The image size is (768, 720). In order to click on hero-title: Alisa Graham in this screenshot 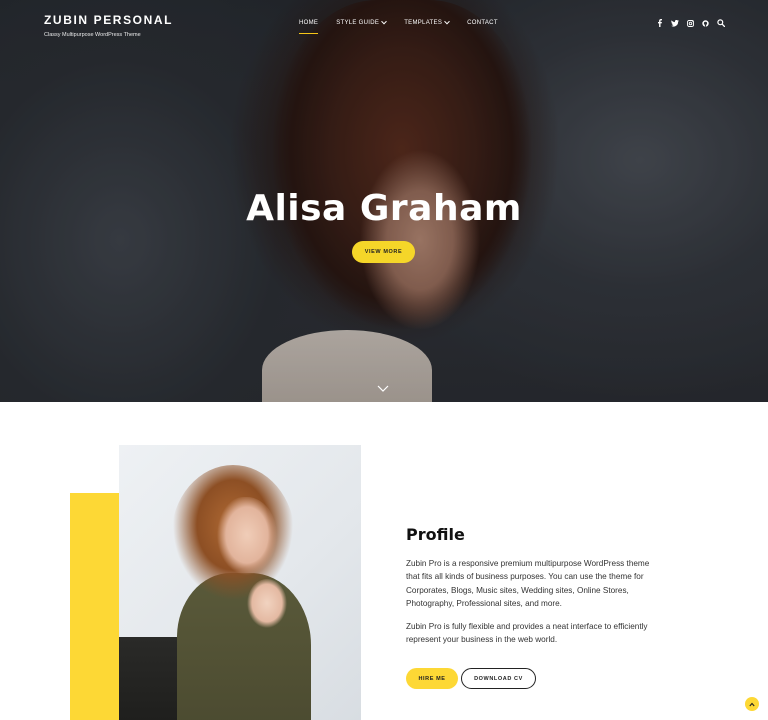, I will do `click(384, 208)`.